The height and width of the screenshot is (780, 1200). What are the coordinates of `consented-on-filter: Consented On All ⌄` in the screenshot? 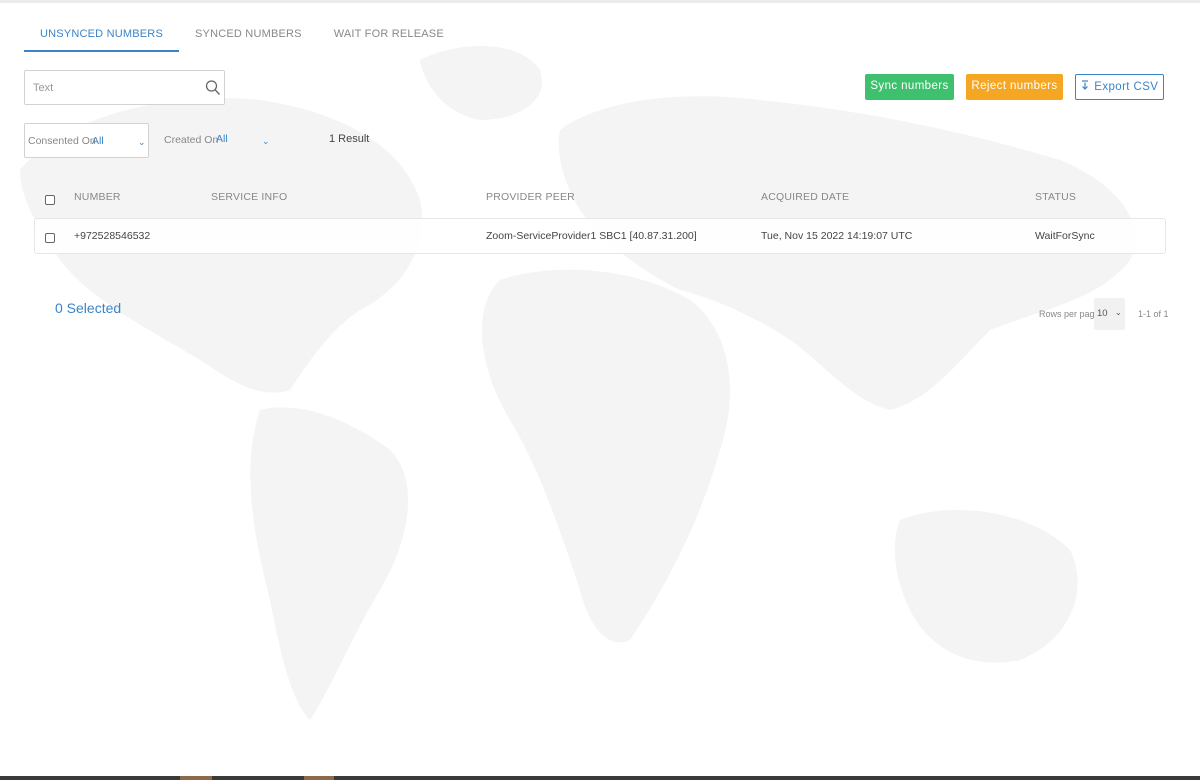 It's located at (86, 140).